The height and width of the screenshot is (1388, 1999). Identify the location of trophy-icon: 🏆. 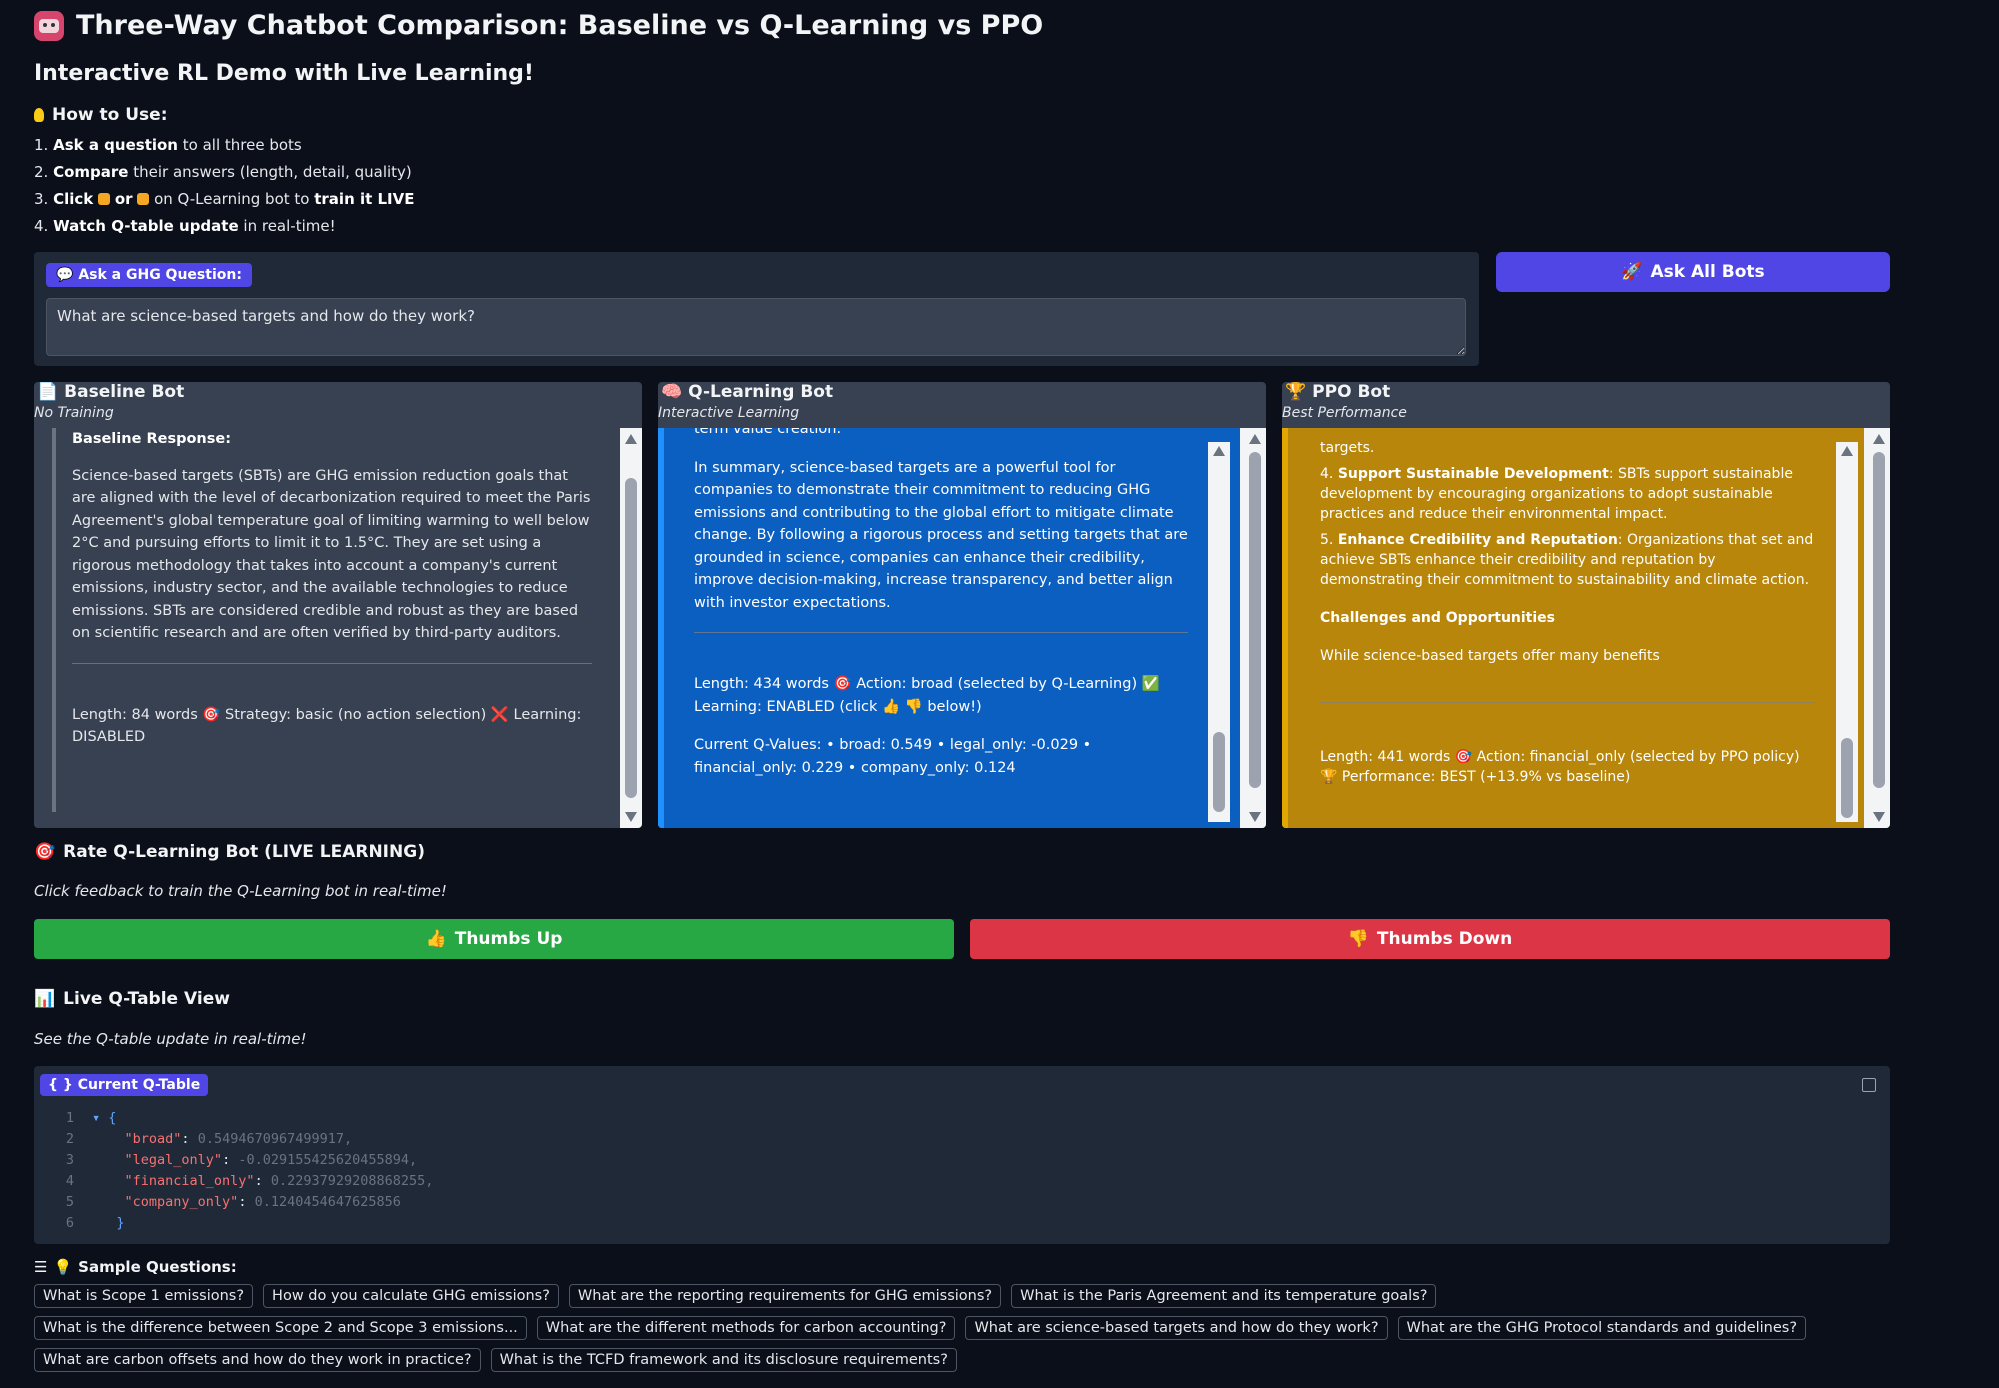
(1296, 392).